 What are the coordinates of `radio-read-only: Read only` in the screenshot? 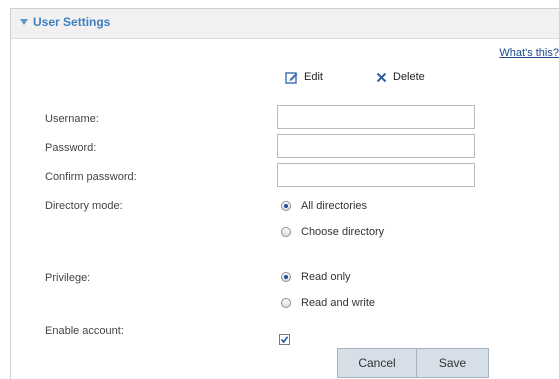 It's located at (316, 277).